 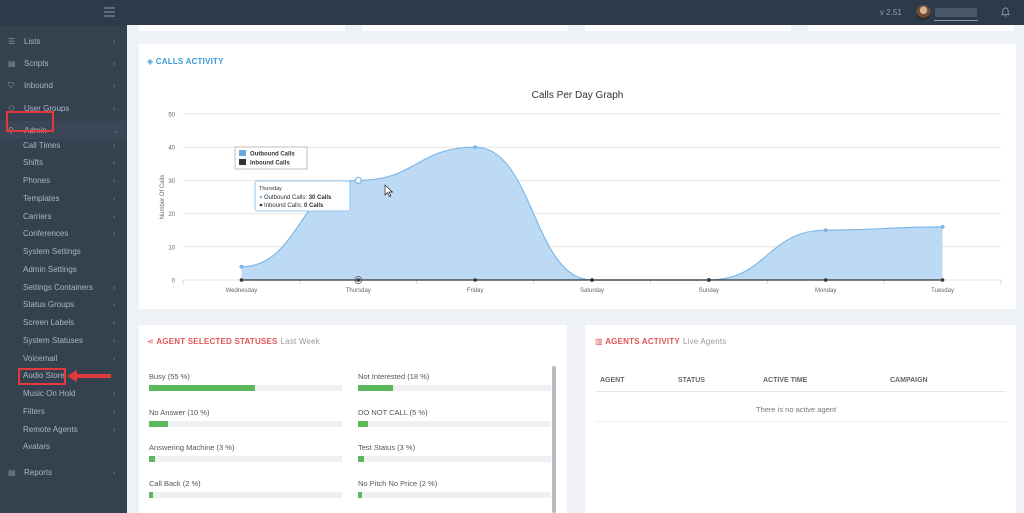 What do you see at coordinates (63, 358) in the screenshot?
I see `sidebar-subitem-voicemail: Voicemail ‹` at bounding box center [63, 358].